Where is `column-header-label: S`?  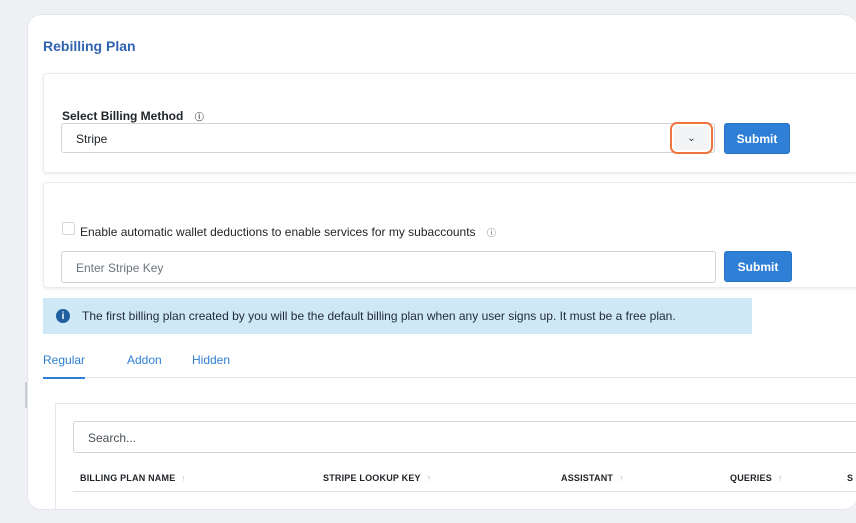
column-header-label: S is located at coordinates (850, 478).